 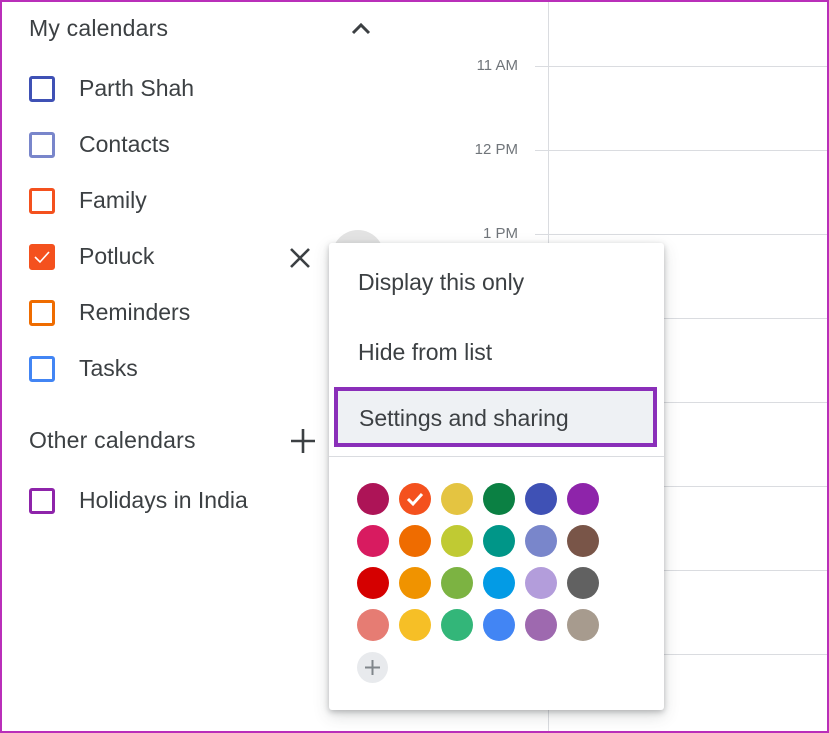 What do you see at coordinates (361, 29) in the screenshot?
I see `chevron-up-icon` at bounding box center [361, 29].